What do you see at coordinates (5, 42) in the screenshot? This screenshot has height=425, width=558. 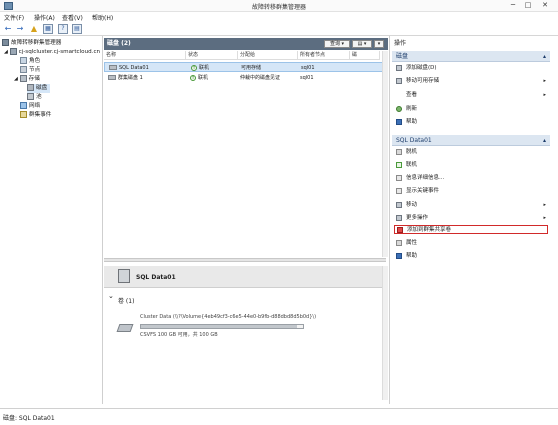 I see `cluster-manager-icon` at bounding box center [5, 42].